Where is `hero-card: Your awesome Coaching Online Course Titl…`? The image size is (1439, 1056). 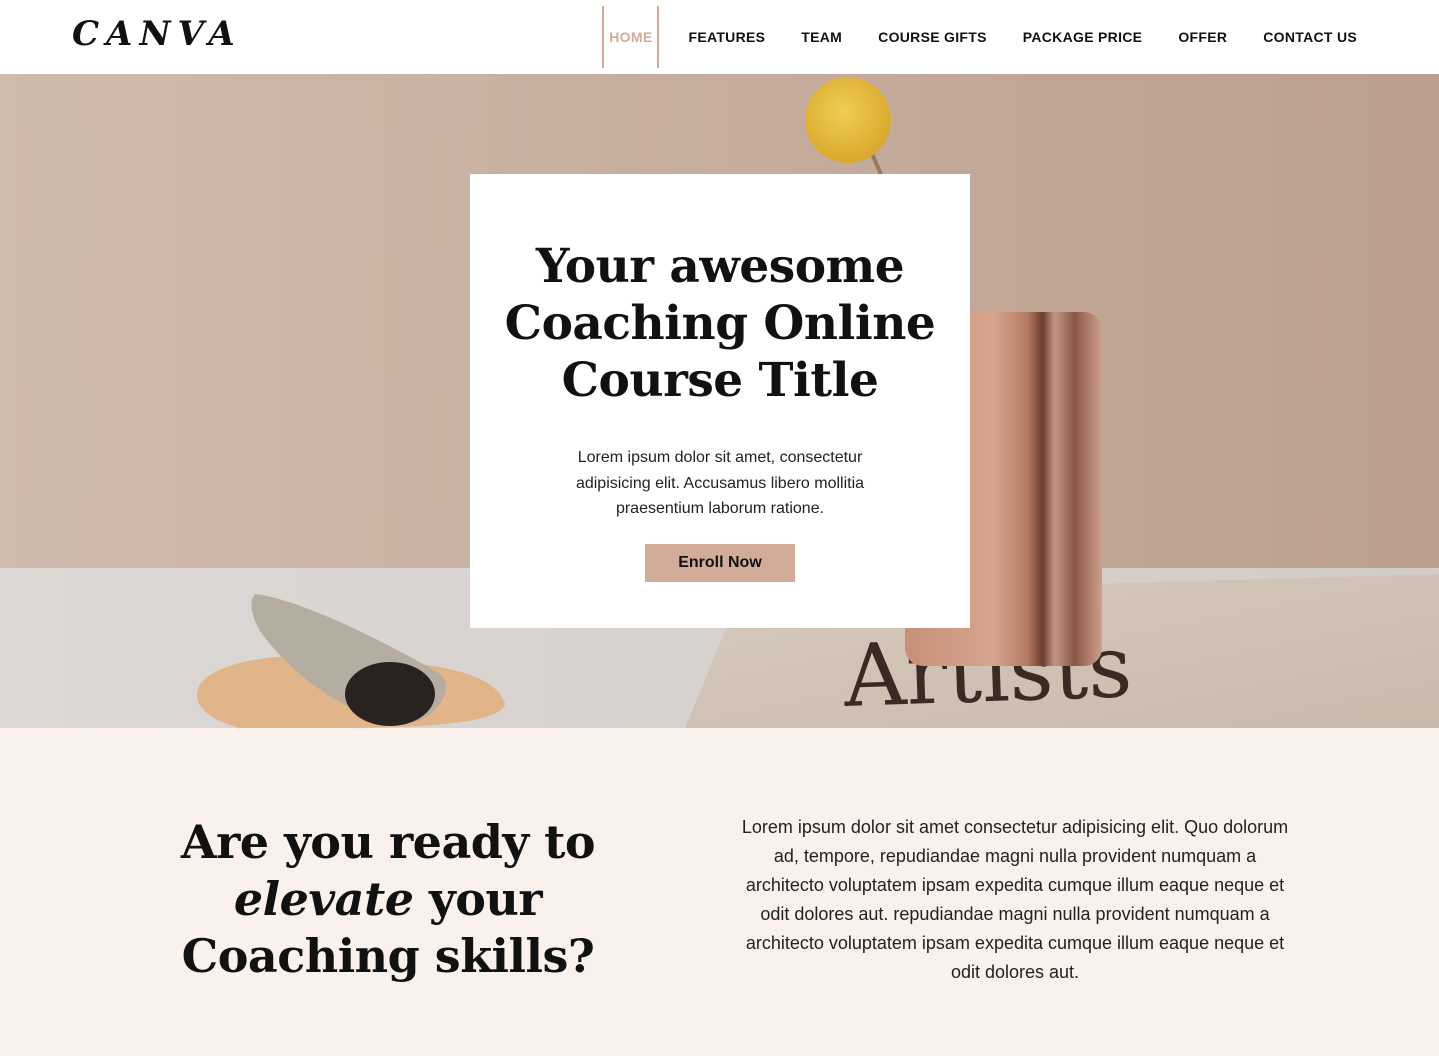
hero-card: Your awesome Coaching Online Course Titl… is located at coordinates (720, 401).